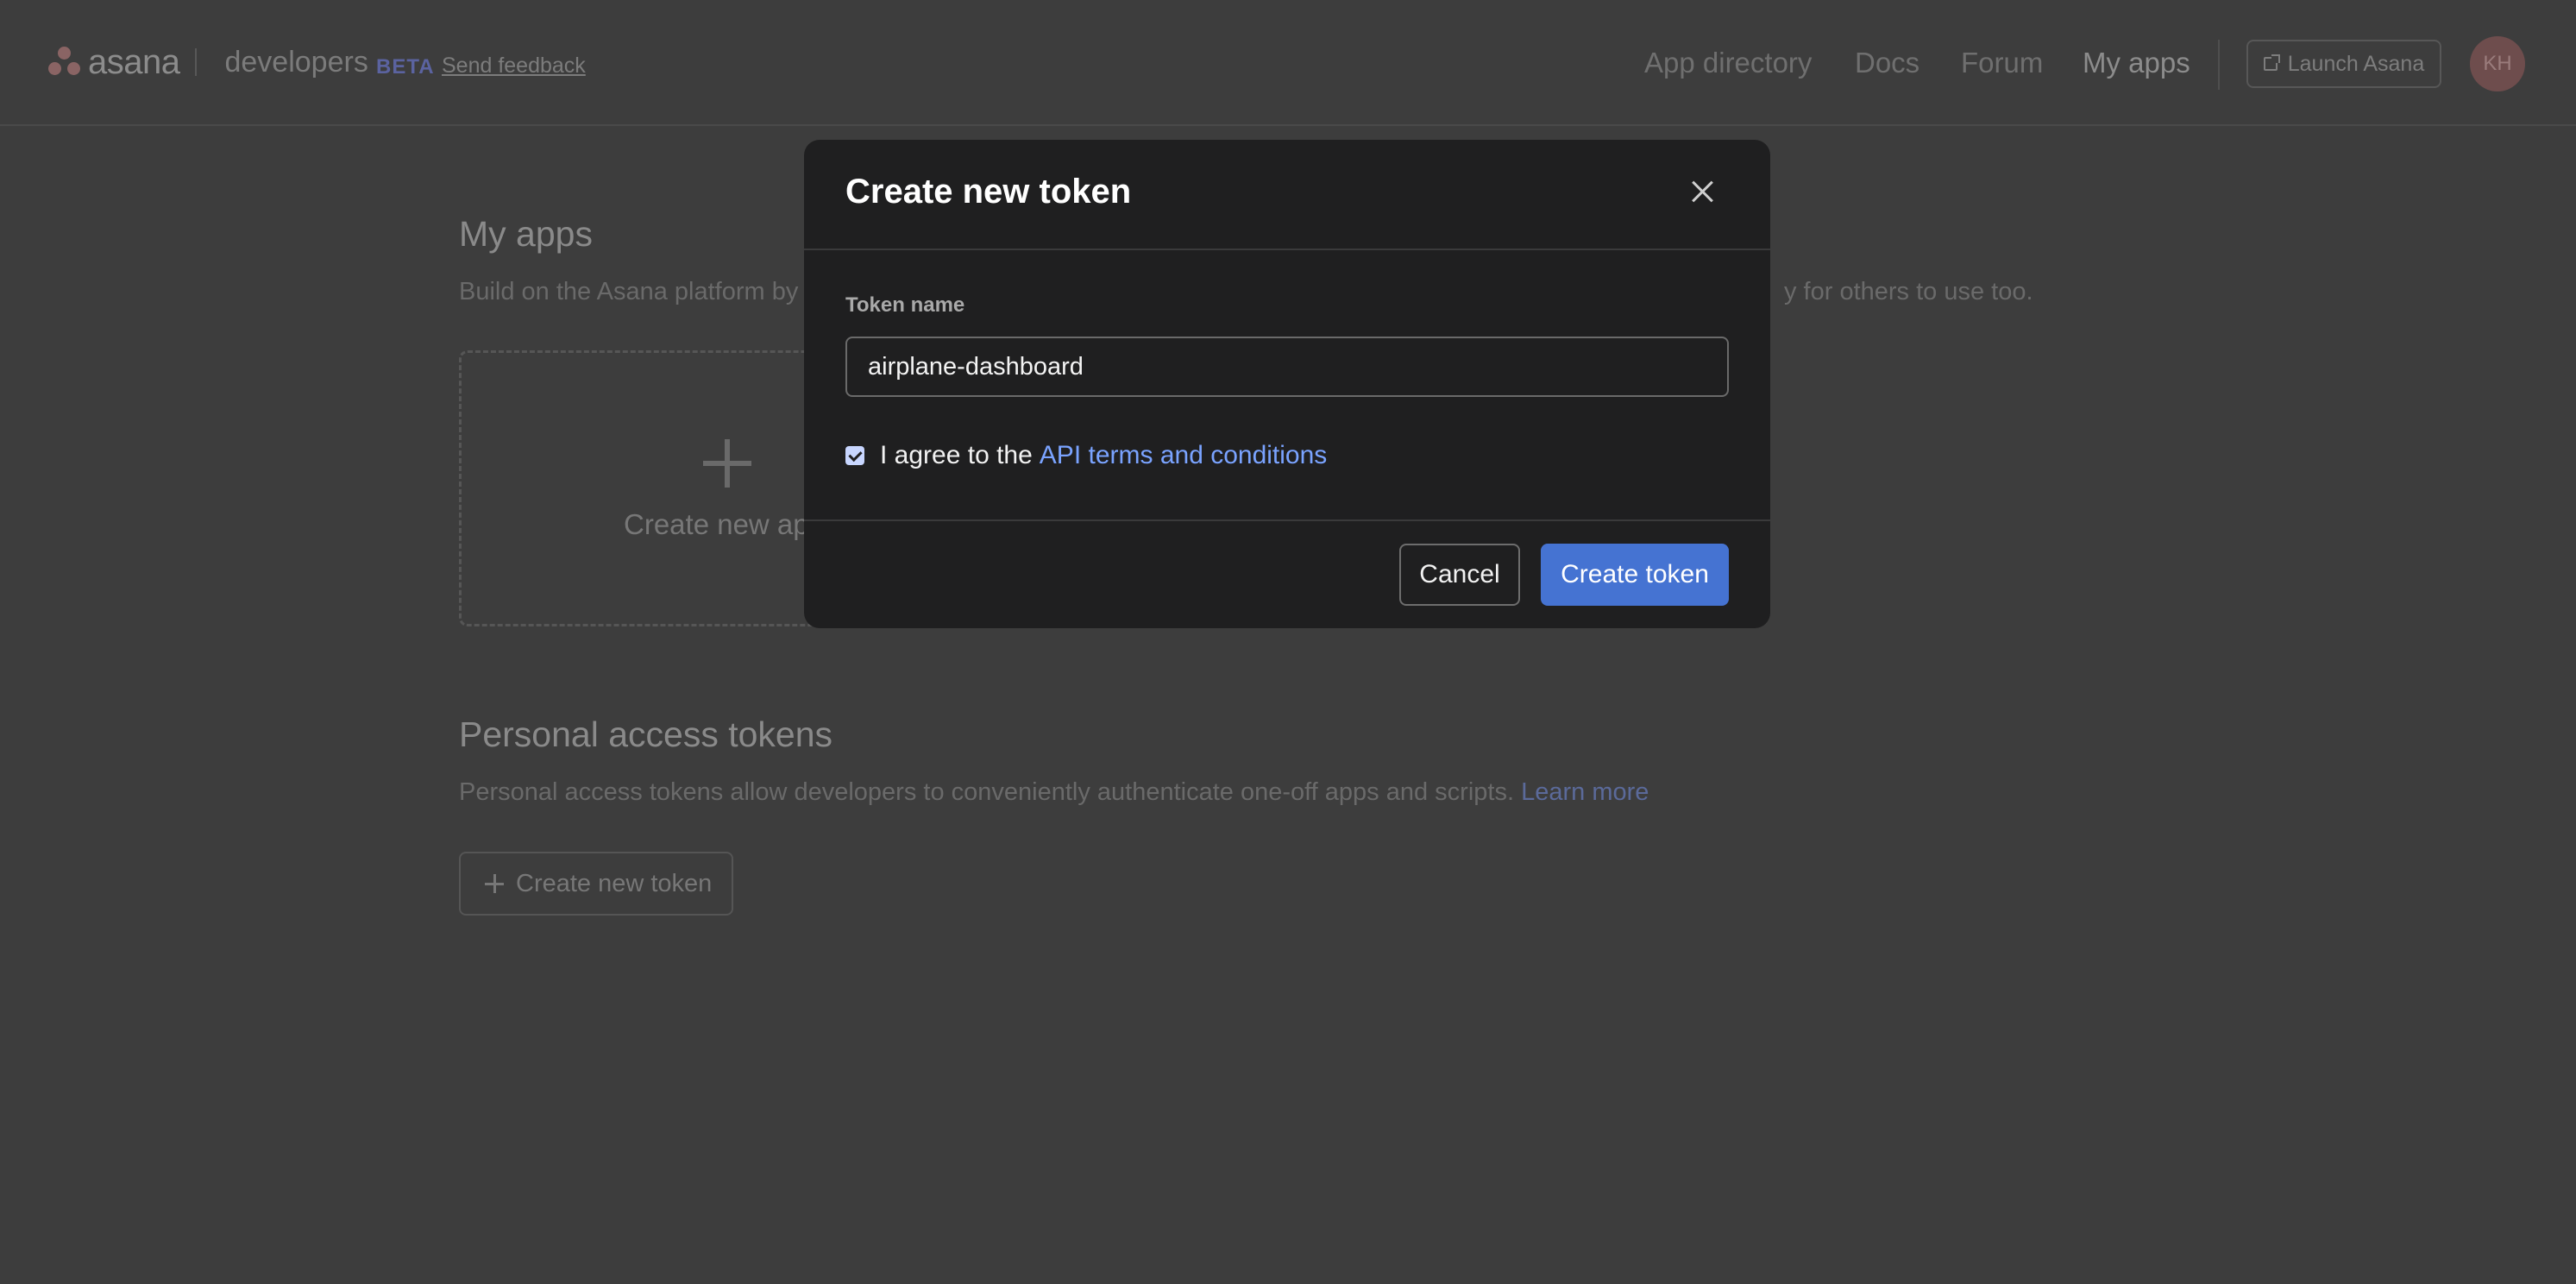 The height and width of the screenshot is (1284, 2576). What do you see at coordinates (1635, 575) in the screenshot?
I see `create-token-button: Create token` at bounding box center [1635, 575].